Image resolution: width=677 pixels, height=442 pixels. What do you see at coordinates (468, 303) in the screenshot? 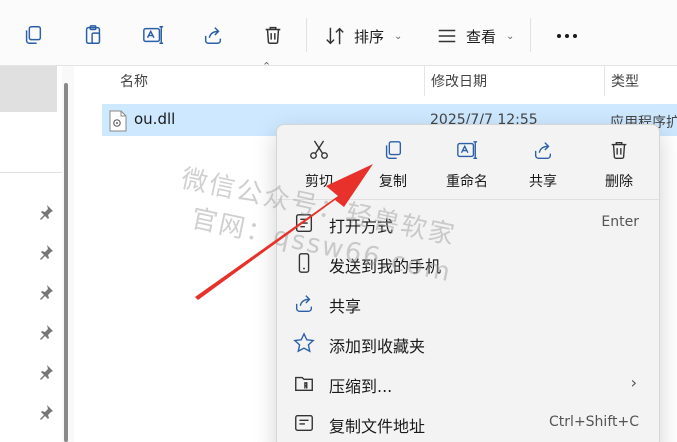
I see `menu-item-share: 共享` at bounding box center [468, 303].